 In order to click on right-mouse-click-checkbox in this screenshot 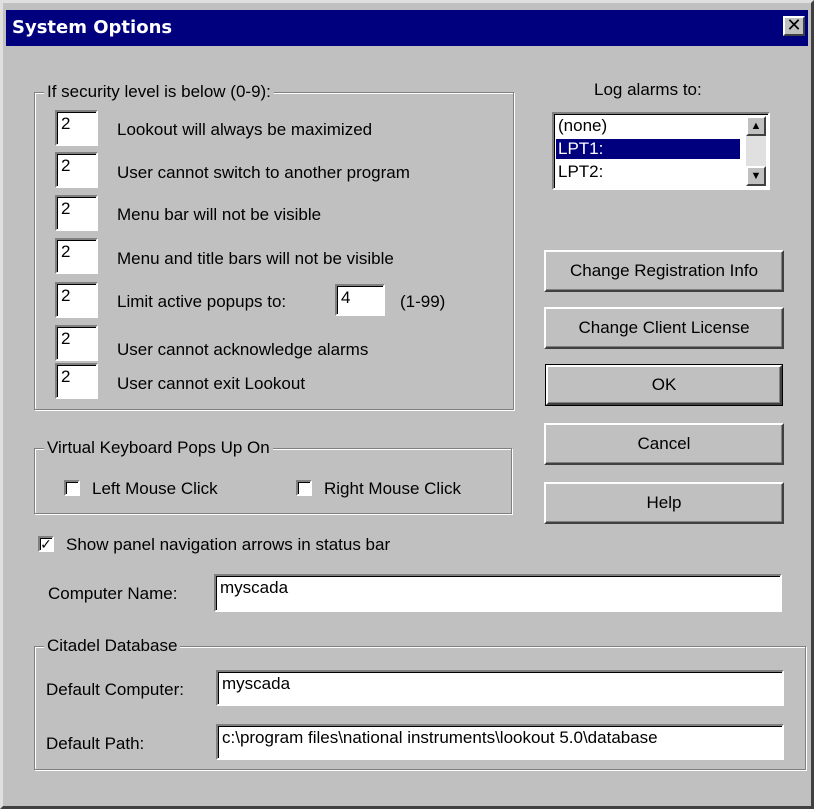, I will do `click(304, 488)`.